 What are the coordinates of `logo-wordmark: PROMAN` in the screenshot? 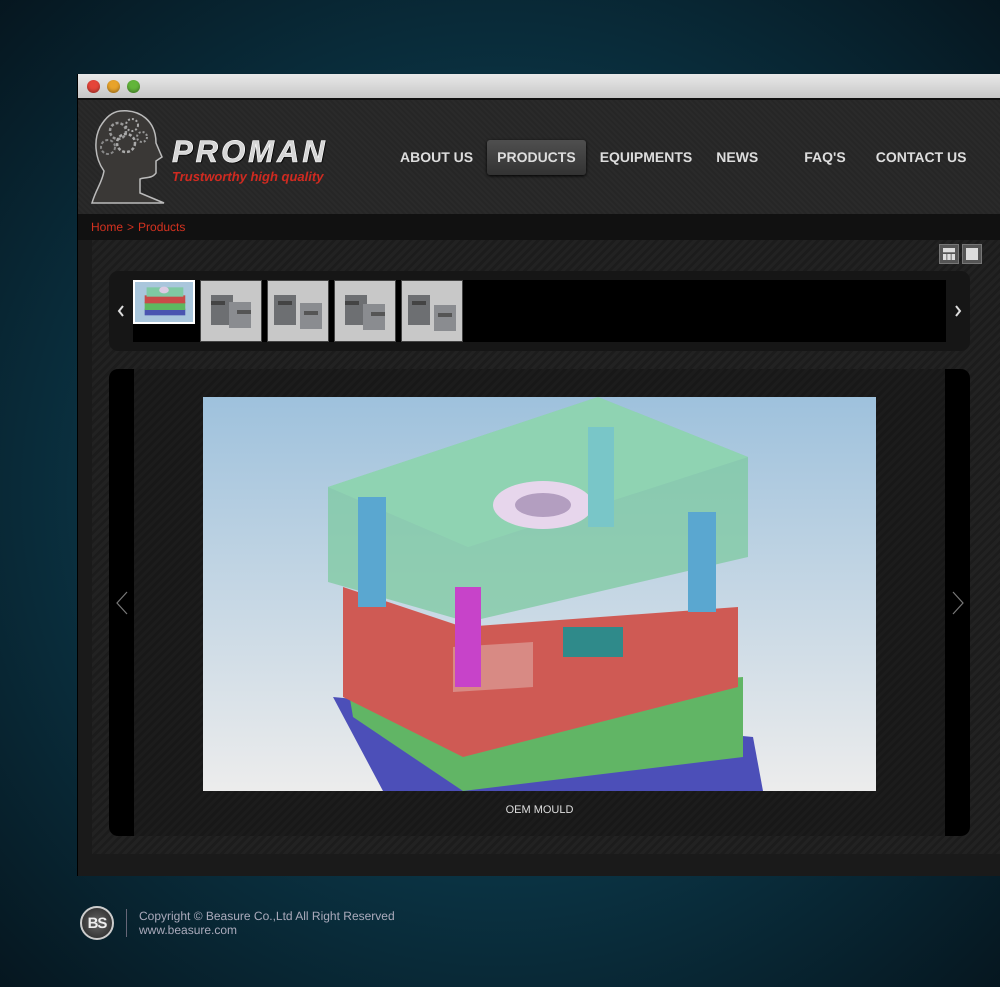 It's located at (250, 152).